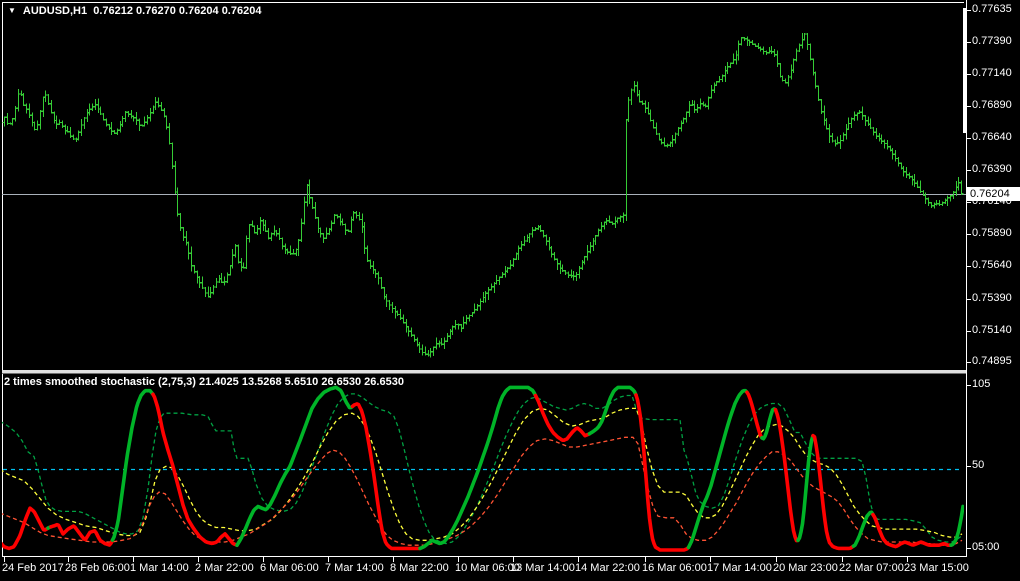 This screenshot has width=1020, height=581. What do you see at coordinates (674, 568) in the screenshot?
I see `time-axis-label: 16 Mar 06:00` at bounding box center [674, 568].